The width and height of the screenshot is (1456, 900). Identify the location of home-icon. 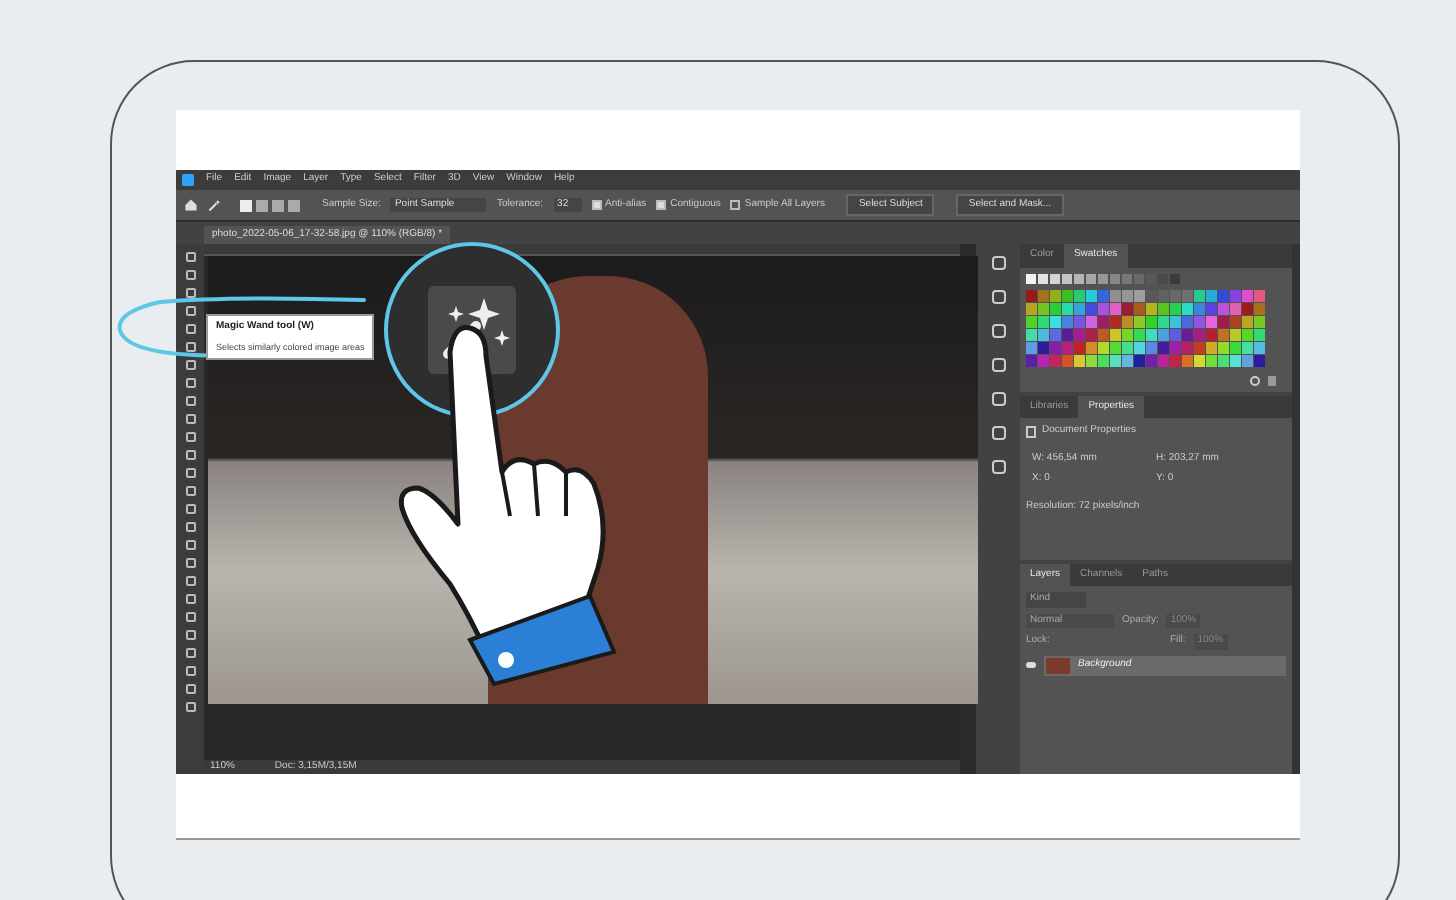
(191, 205).